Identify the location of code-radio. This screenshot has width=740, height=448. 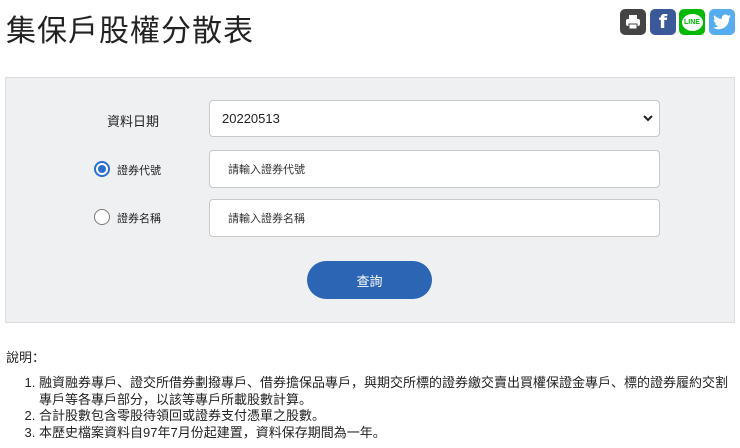
(102, 169).